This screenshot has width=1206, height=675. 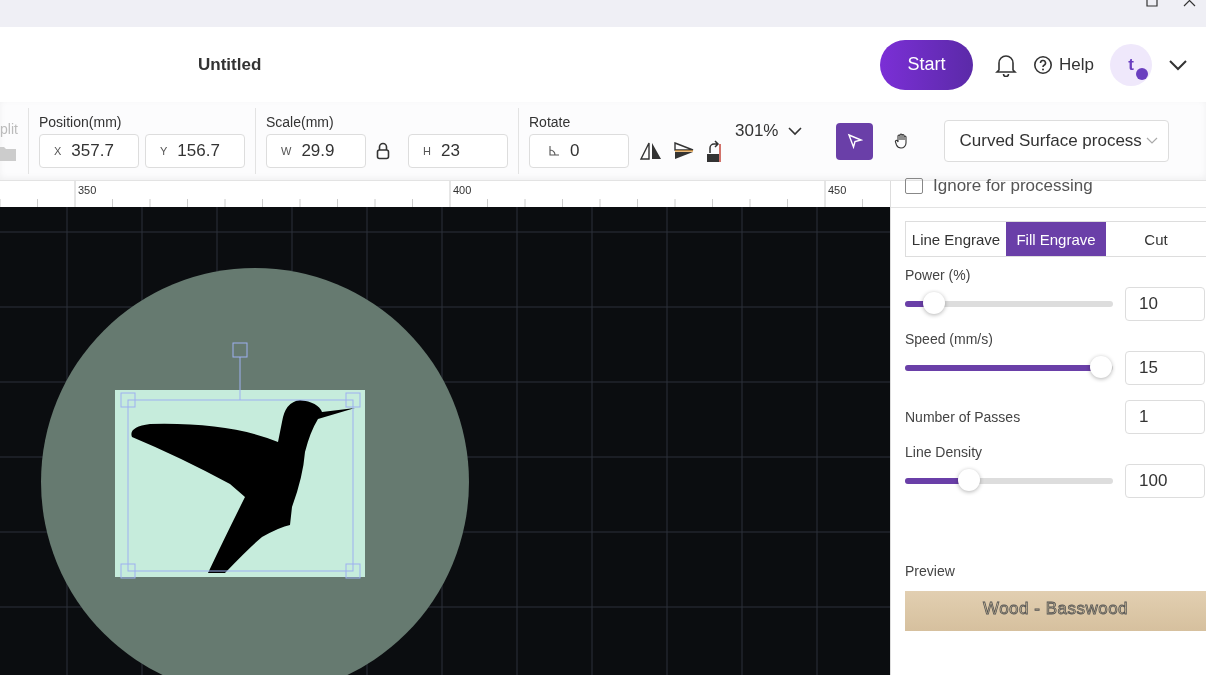 I want to click on notification-bell-icon, so click(x=1006, y=64).